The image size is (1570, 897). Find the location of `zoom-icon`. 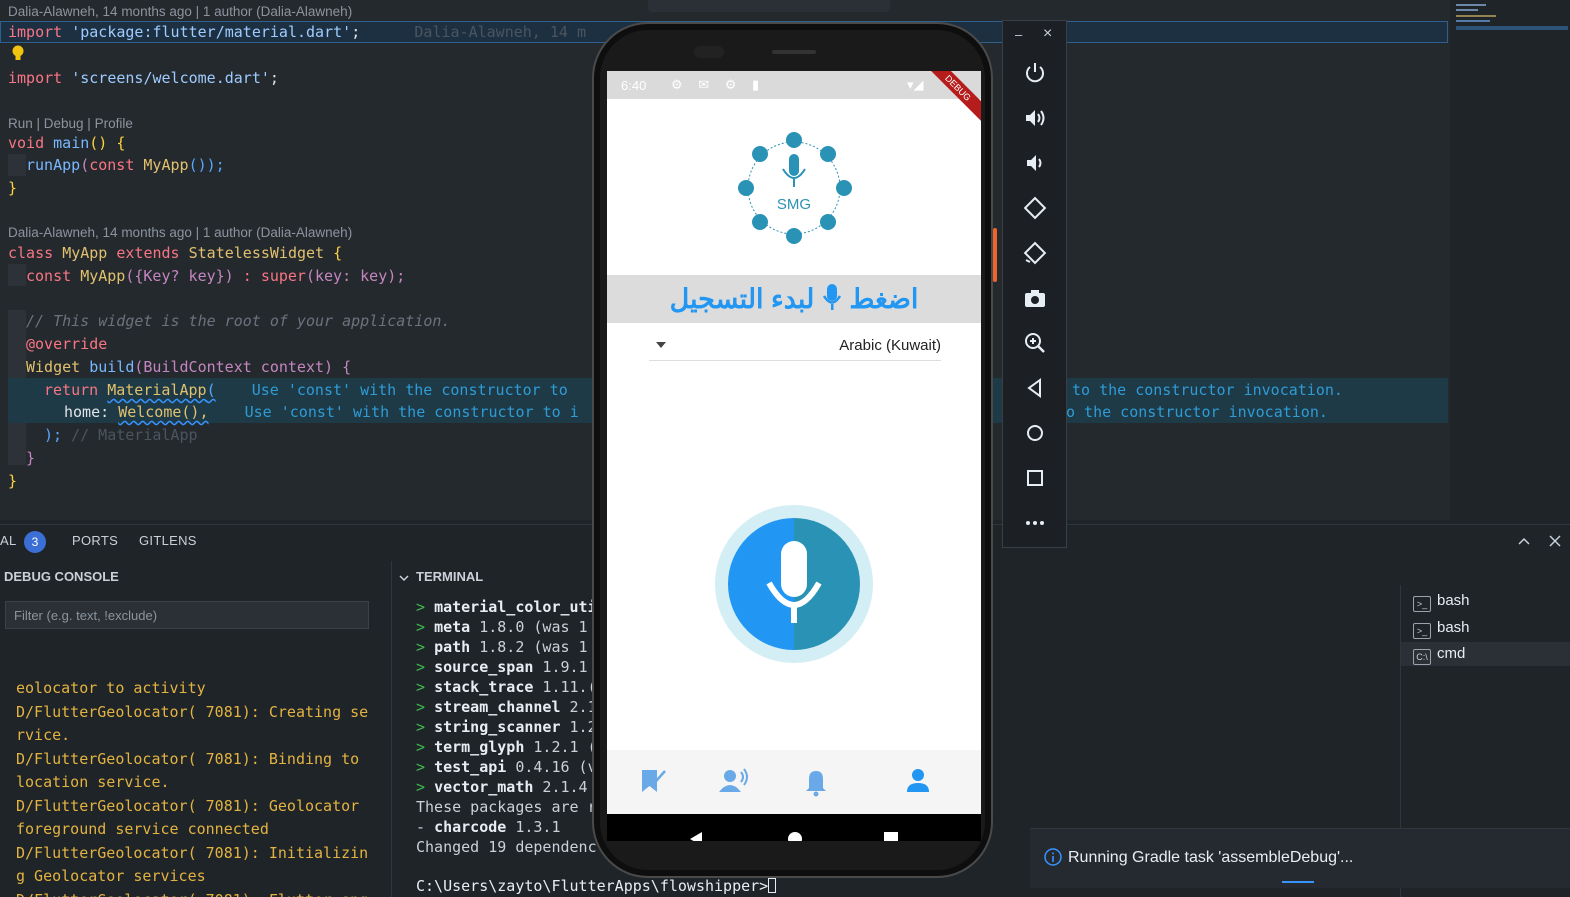

zoom-icon is located at coordinates (1035, 343).